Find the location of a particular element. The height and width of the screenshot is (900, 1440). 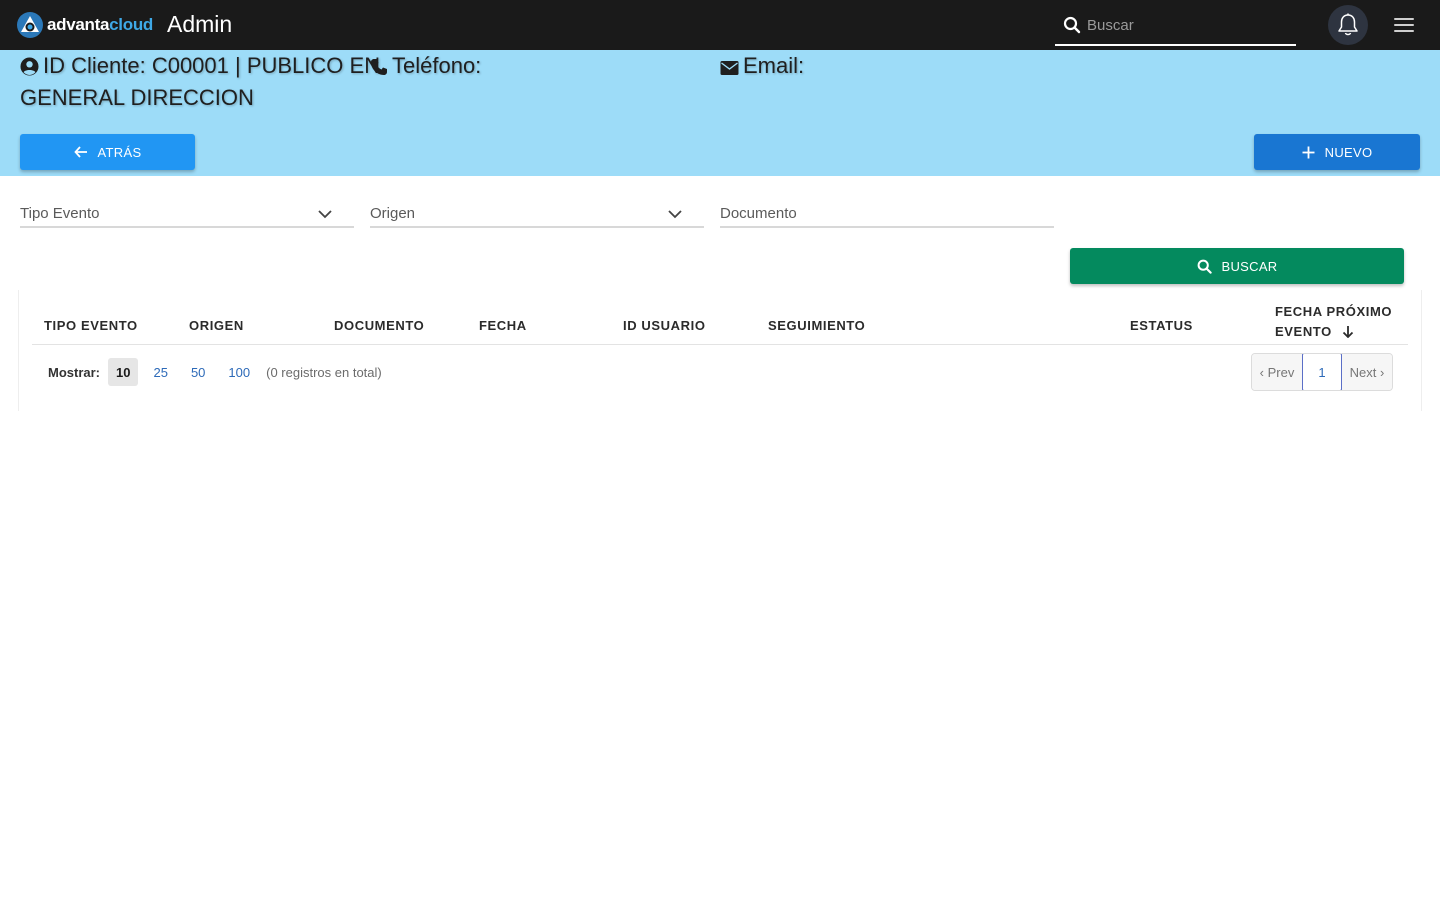

column-header-line-2-text: EVENTO is located at coordinates (1303, 331).